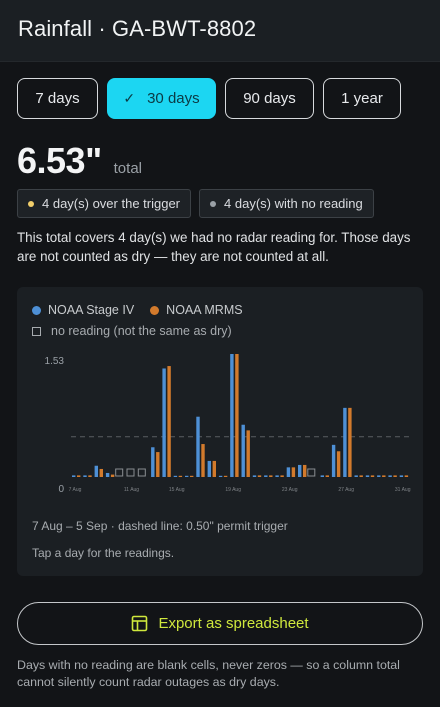 This screenshot has height=707, width=440. I want to click on y-tick-label: 0, so click(61, 489).